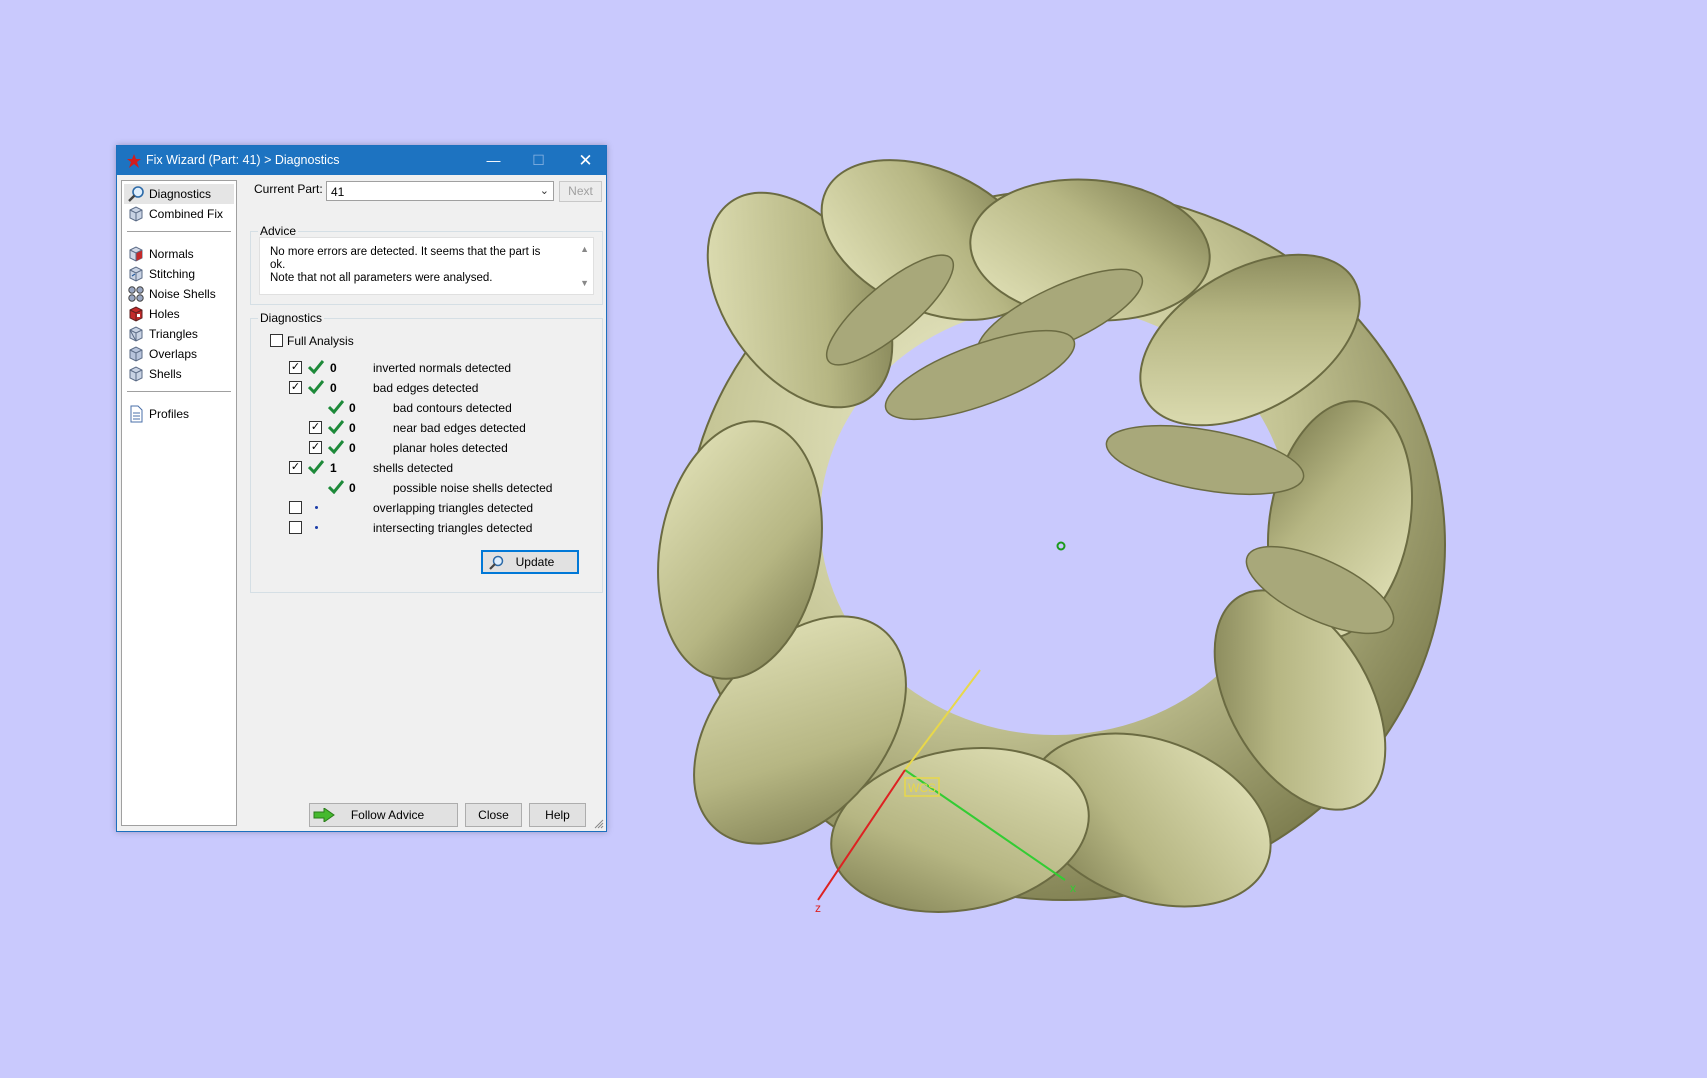 This screenshot has height=1078, width=1707. Describe the element at coordinates (413, 468) in the screenshot. I see `shells-label: shells detected` at that location.